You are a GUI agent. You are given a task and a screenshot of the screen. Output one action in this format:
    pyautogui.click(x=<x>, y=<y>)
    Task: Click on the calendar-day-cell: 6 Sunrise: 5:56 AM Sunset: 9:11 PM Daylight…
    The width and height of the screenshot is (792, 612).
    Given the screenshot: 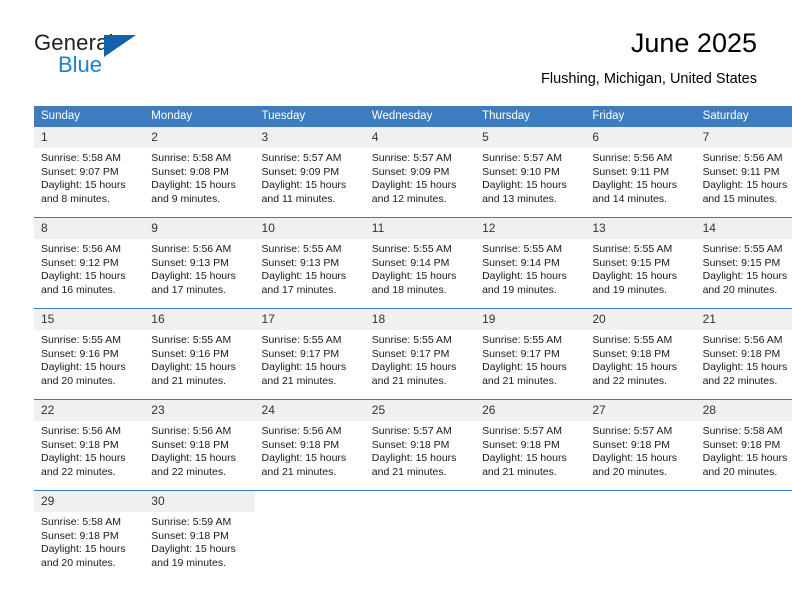 What is the action you would take?
    pyautogui.click(x=640, y=172)
    